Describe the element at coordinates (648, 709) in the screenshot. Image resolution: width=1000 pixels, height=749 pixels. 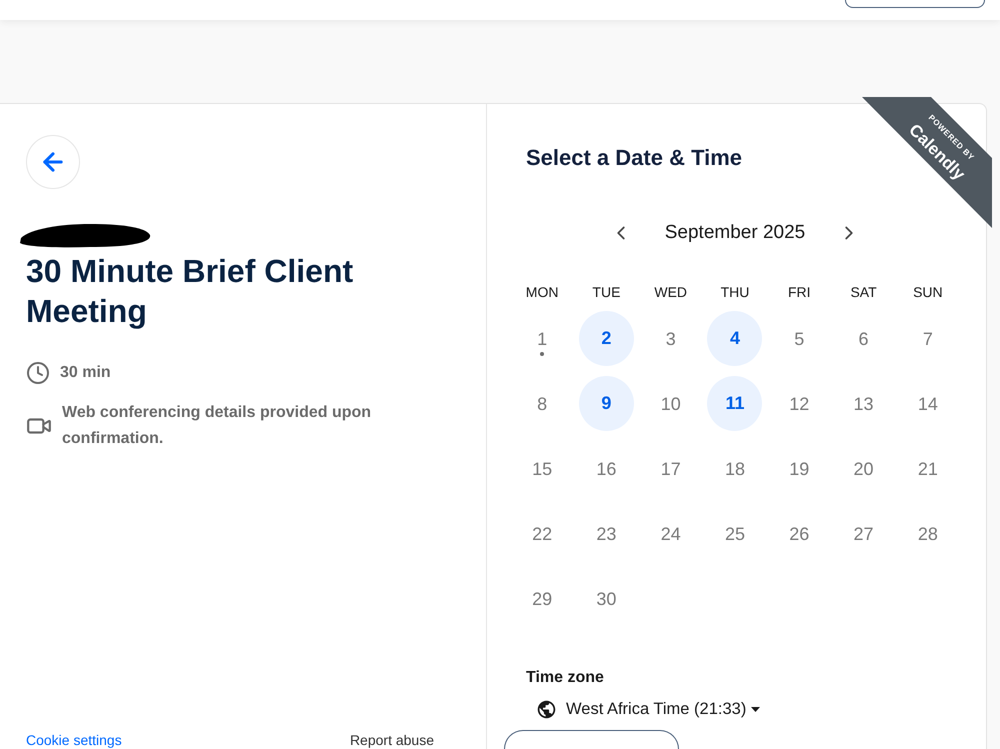
I see `time-zone-selector: West Africa Time (21:33)` at that location.